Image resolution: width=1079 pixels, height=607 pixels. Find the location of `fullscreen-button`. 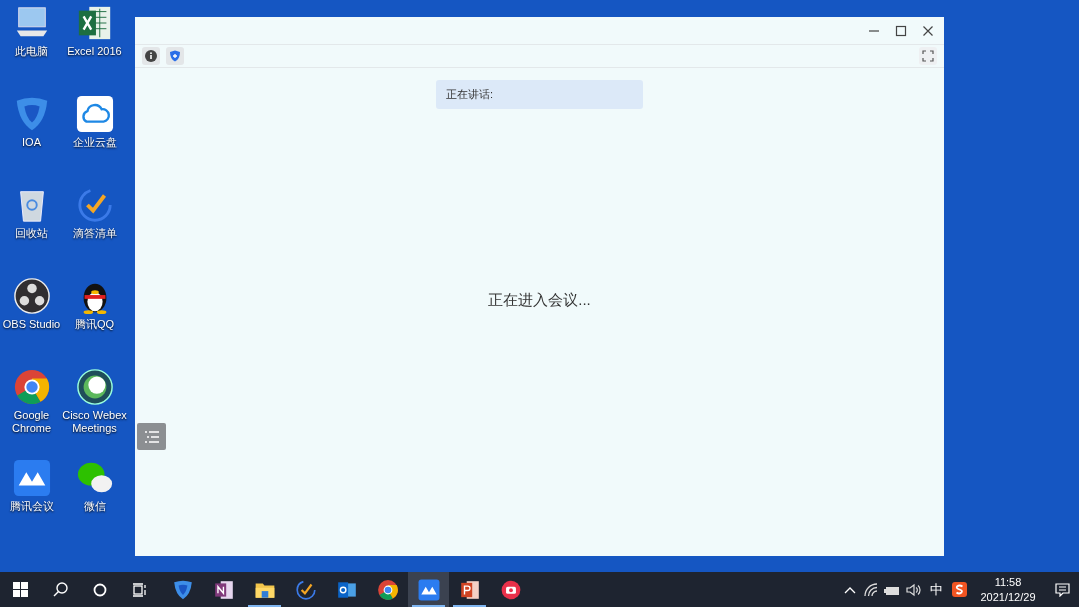

fullscreen-button is located at coordinates (928, 56).